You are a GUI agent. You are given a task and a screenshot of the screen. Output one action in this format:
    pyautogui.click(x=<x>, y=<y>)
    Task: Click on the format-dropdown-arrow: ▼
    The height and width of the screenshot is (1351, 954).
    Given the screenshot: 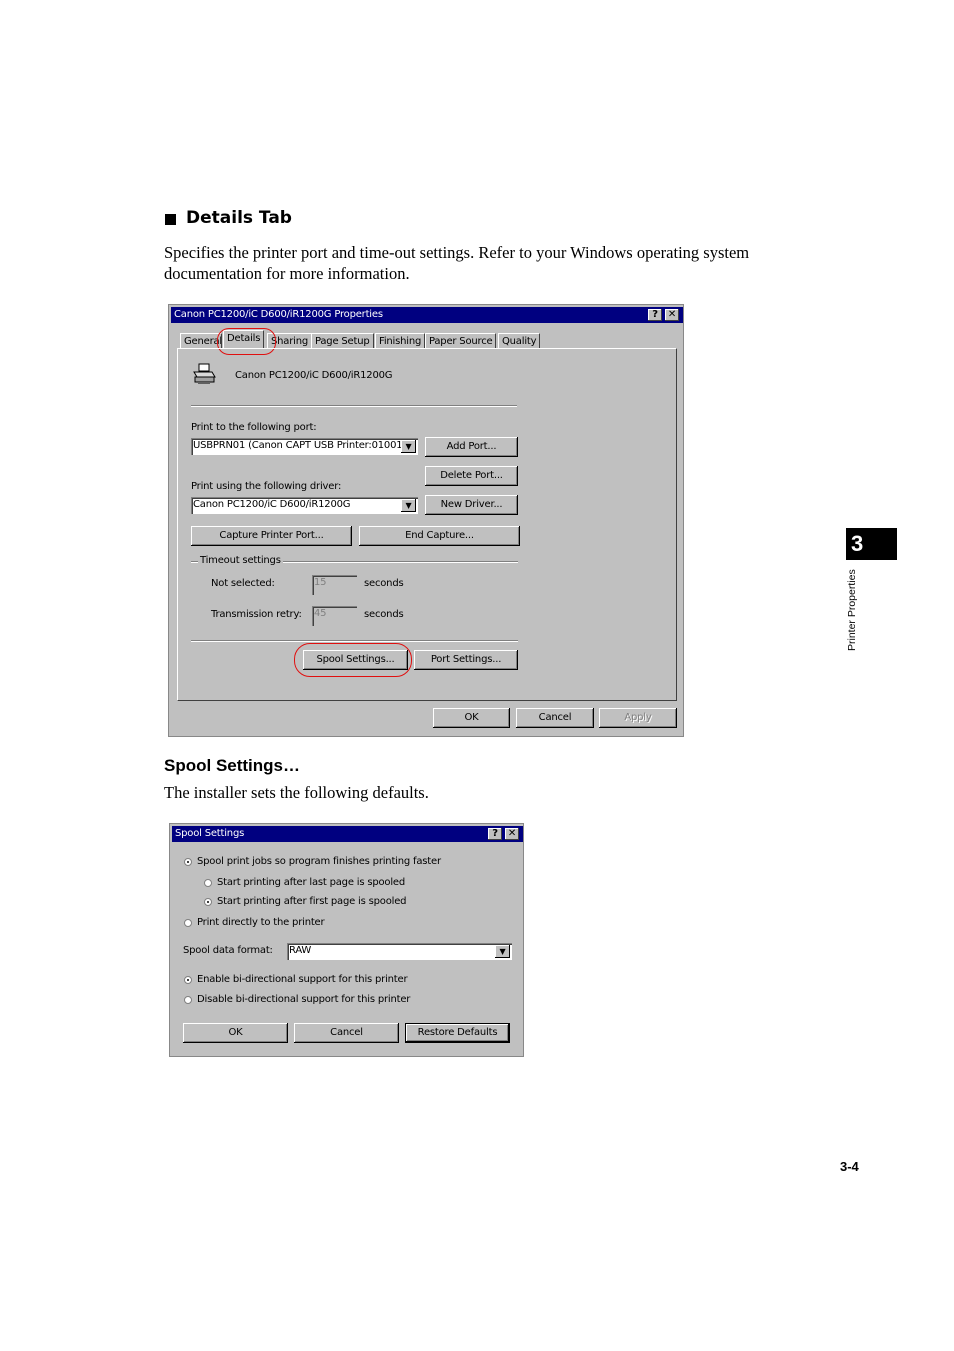 What is the action you would take?
    pyautogui.click(x=502, y=951)
    